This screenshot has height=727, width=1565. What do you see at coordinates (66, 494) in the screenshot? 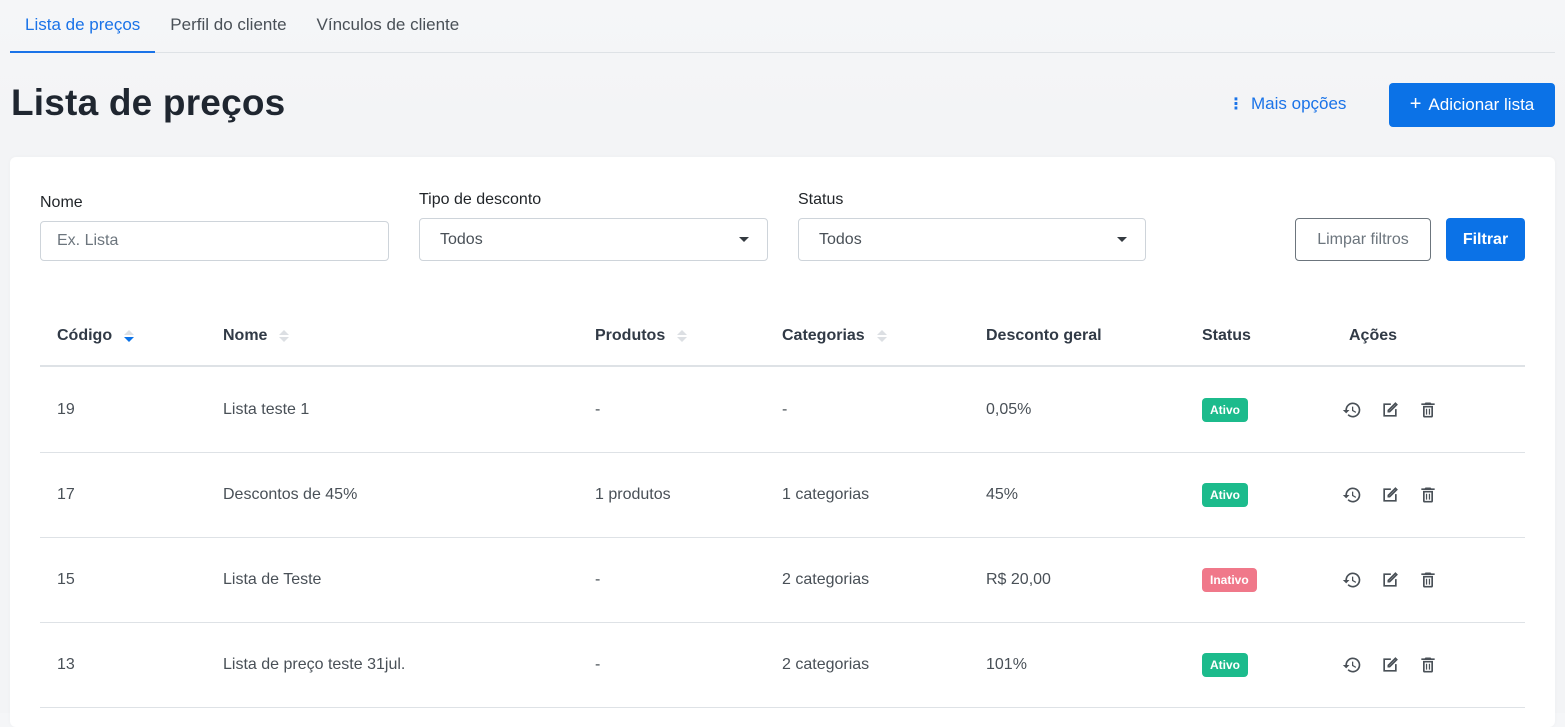
I see `row-code: 17` at bounding box center [66, 494].